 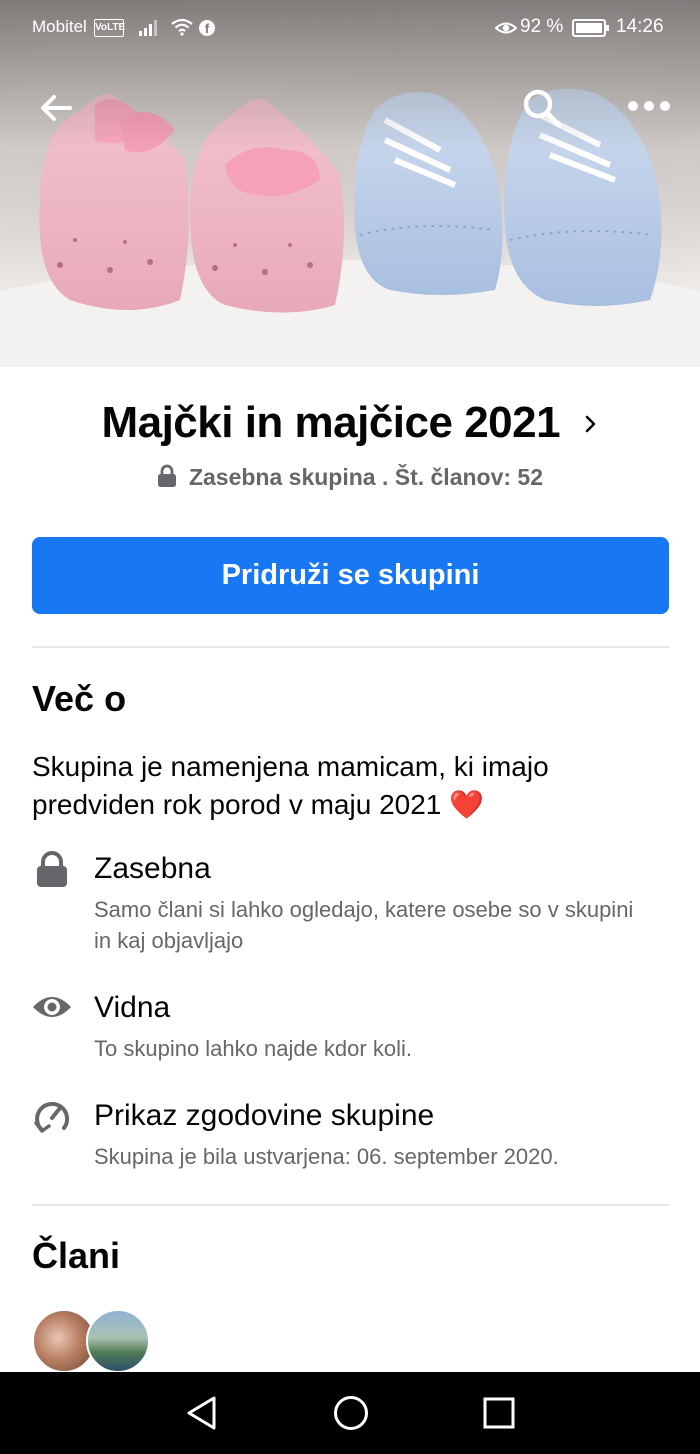 What do you see at coordinates (182, 27) in the screenshot?
I see `wifi-icon` at bounding box center [182, 27].